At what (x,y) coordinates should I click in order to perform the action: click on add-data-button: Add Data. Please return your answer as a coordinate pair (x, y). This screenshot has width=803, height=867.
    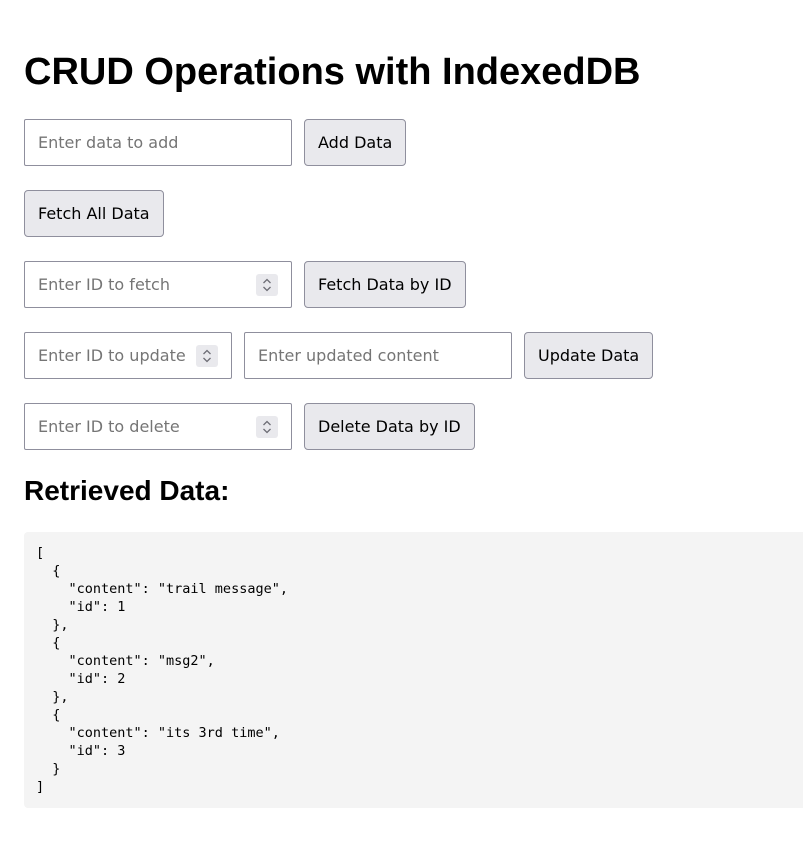
    Looking at the image, I should click on (355, 142).